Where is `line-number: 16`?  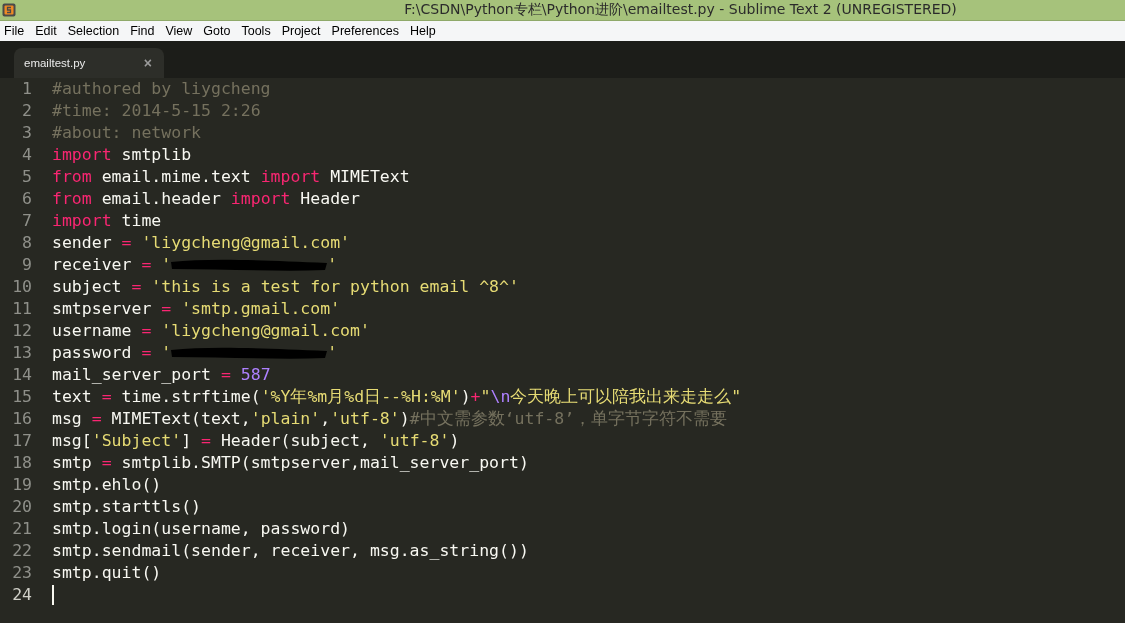
line-number: 16 is located at coordinates (21, 419).